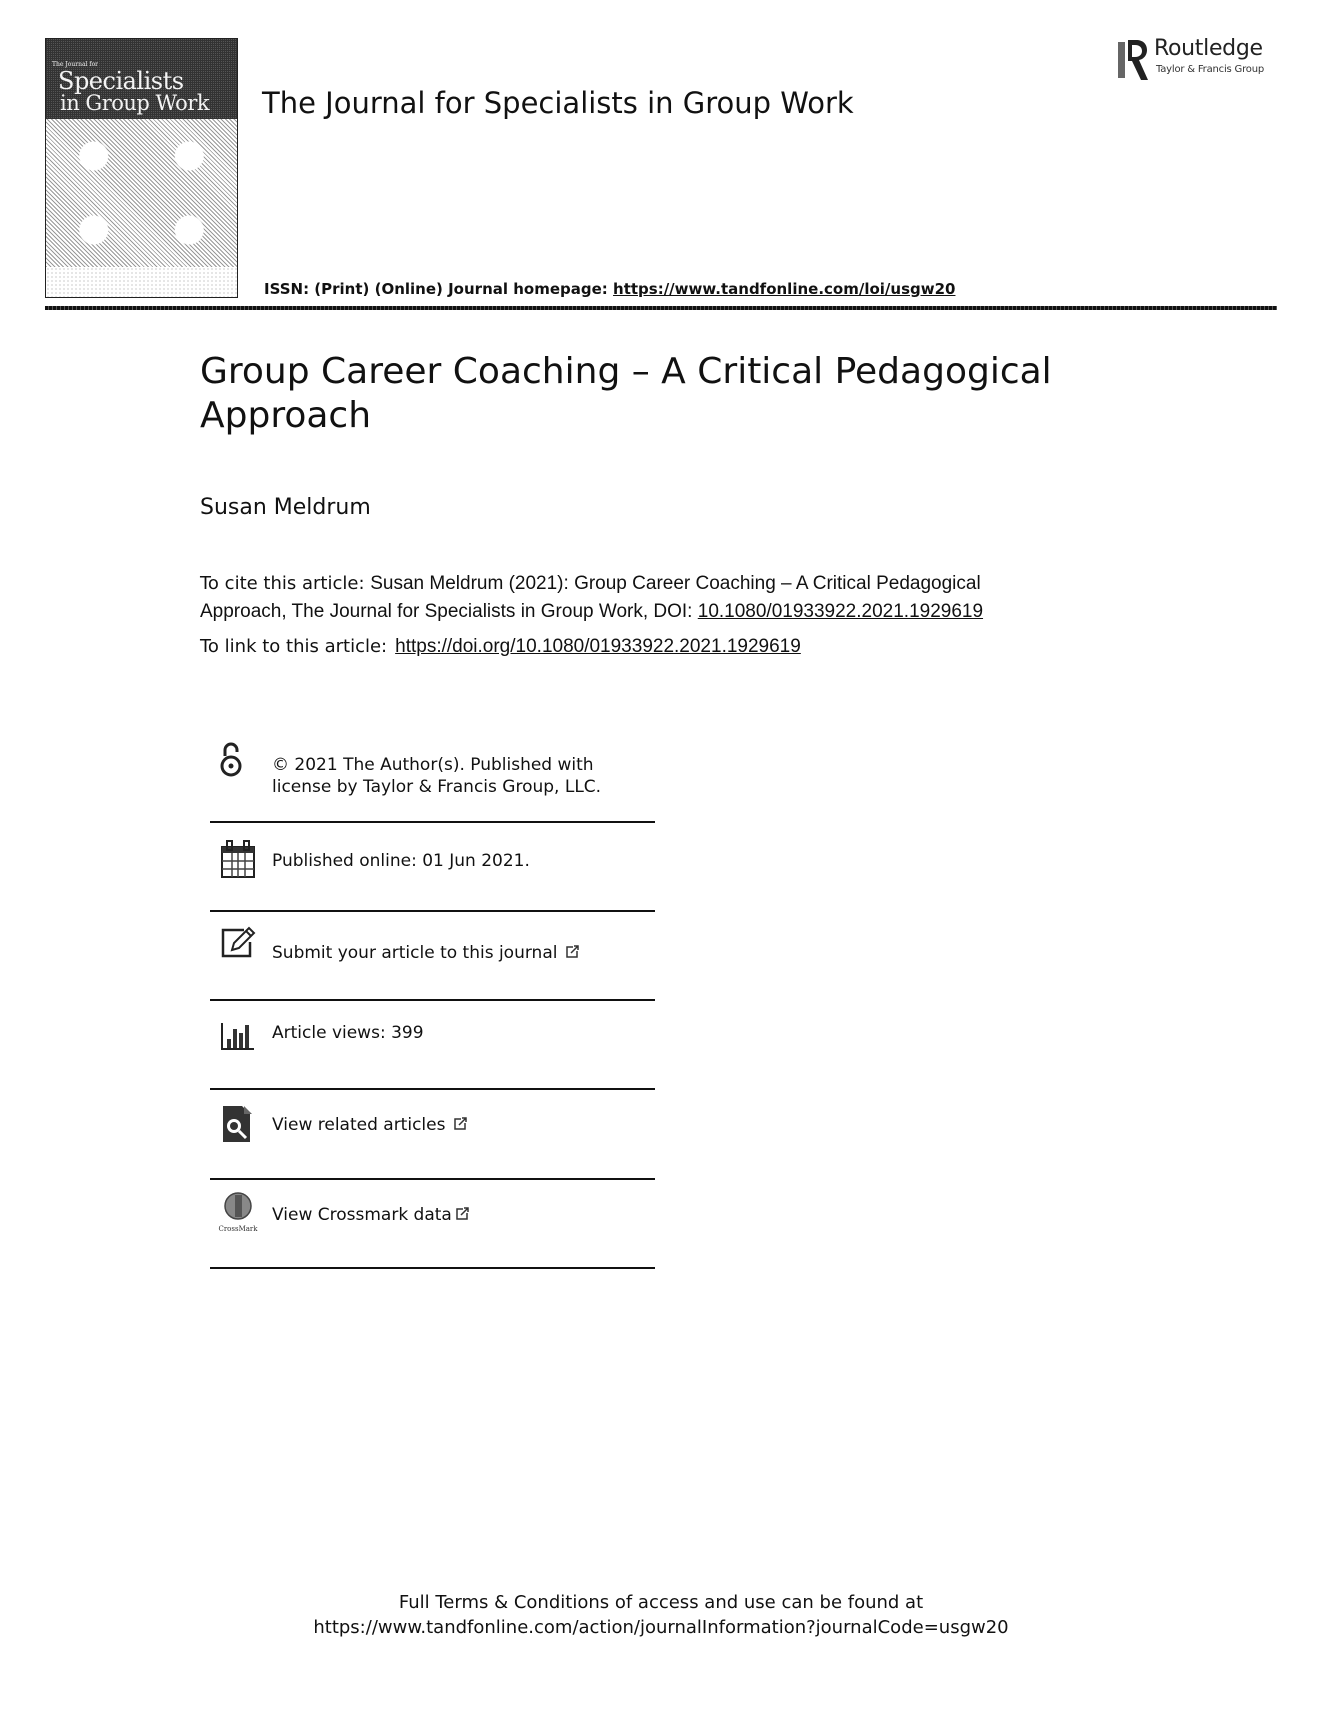 Image resolution: width=1322 pixels, height=1736 pixels. I want to click on article-author: Susan Meldrum, so click(285, 507).